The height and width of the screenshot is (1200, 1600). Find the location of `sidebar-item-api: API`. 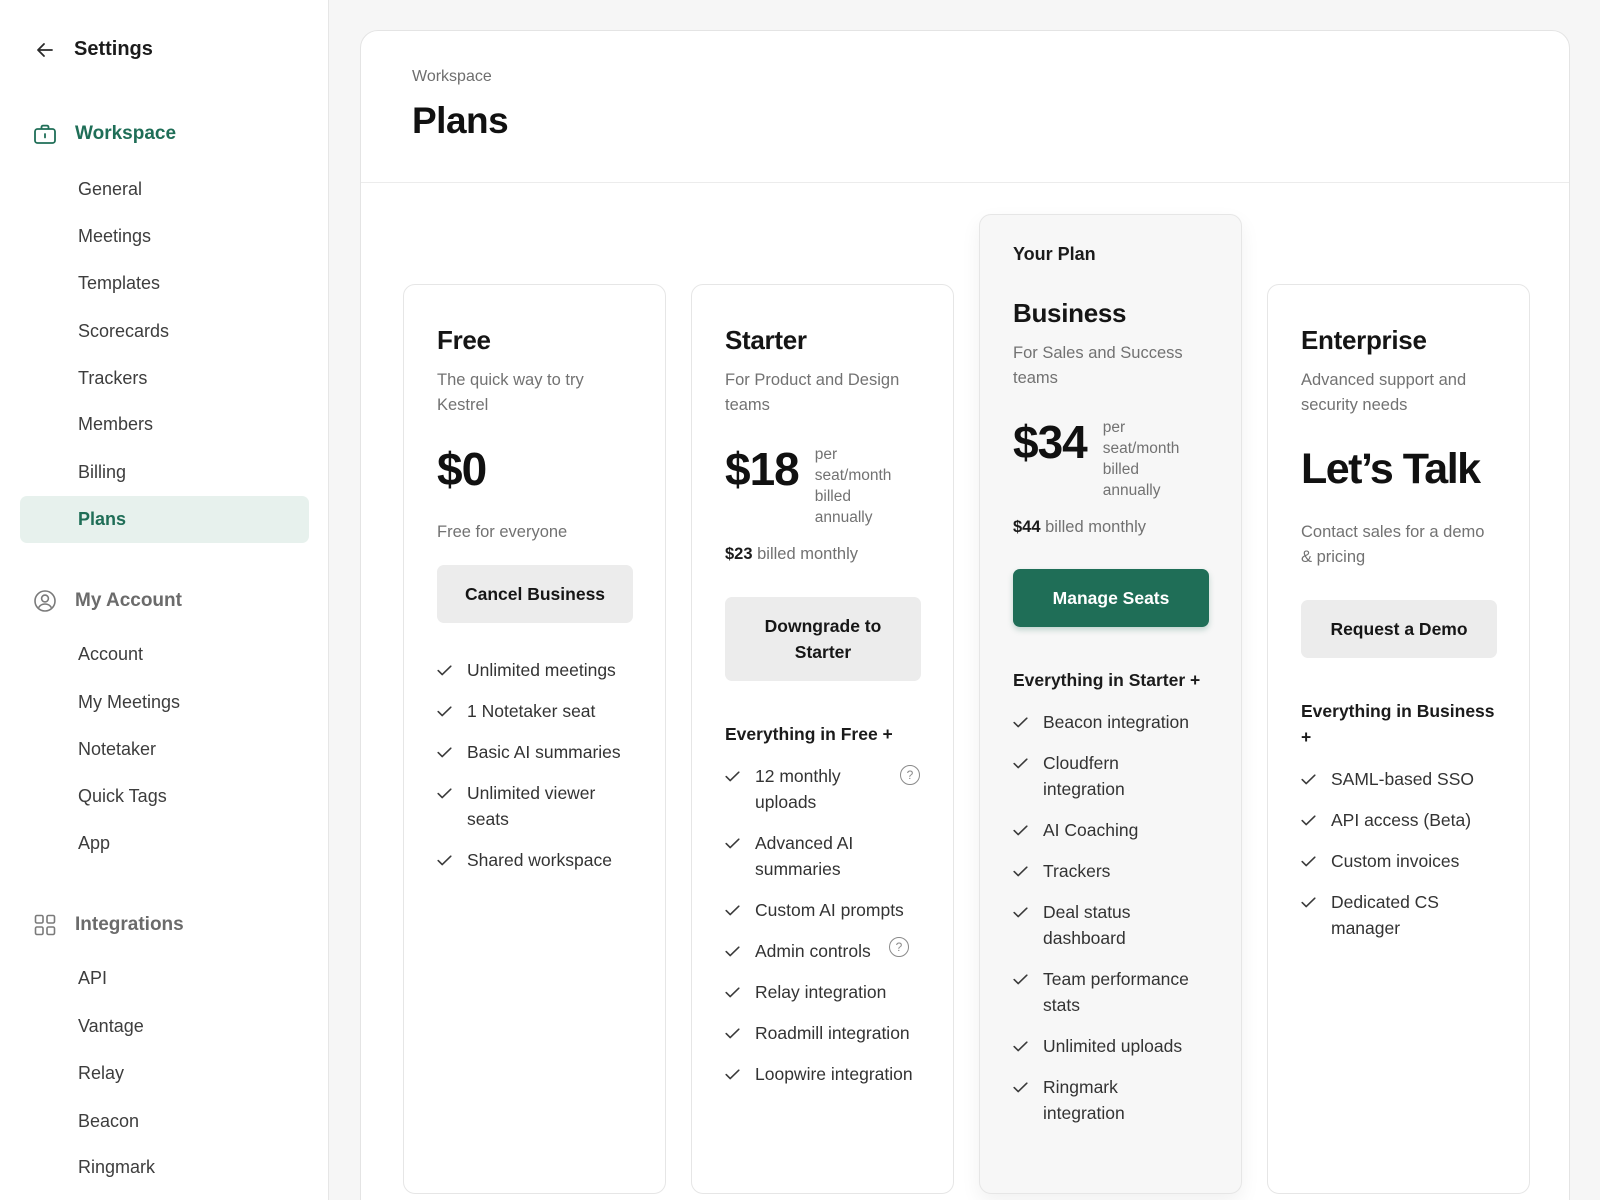

sidebar-item-api: API is located at coordinates (164, 978).